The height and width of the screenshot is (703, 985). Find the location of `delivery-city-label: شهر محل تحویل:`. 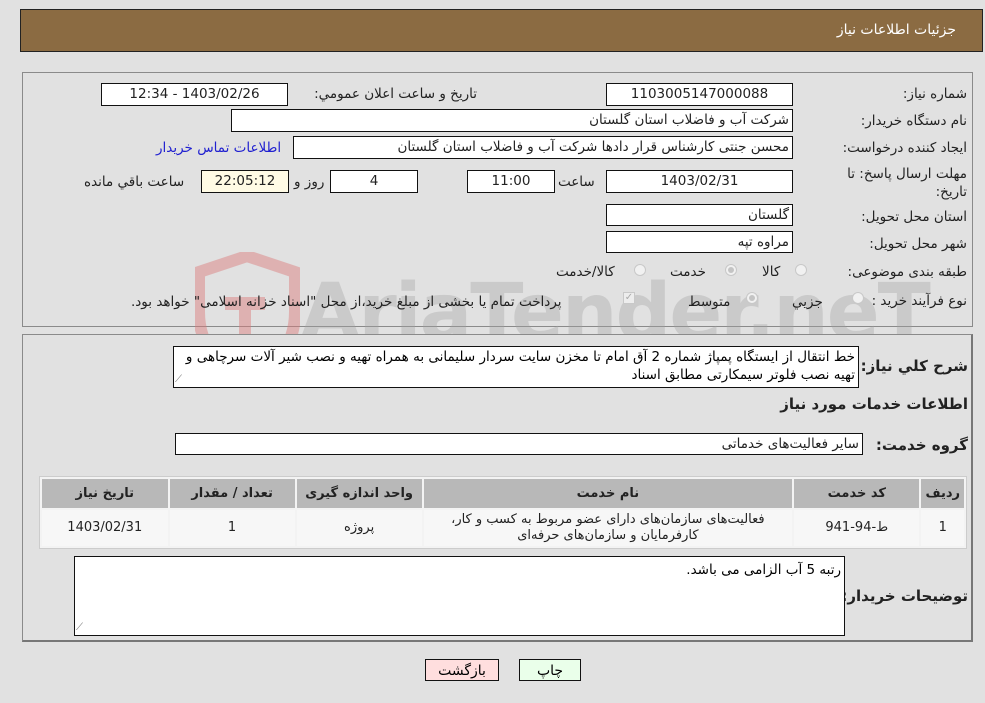

delivery-city-label: شهر محل تحویل: is located at coordinates (918, 244).